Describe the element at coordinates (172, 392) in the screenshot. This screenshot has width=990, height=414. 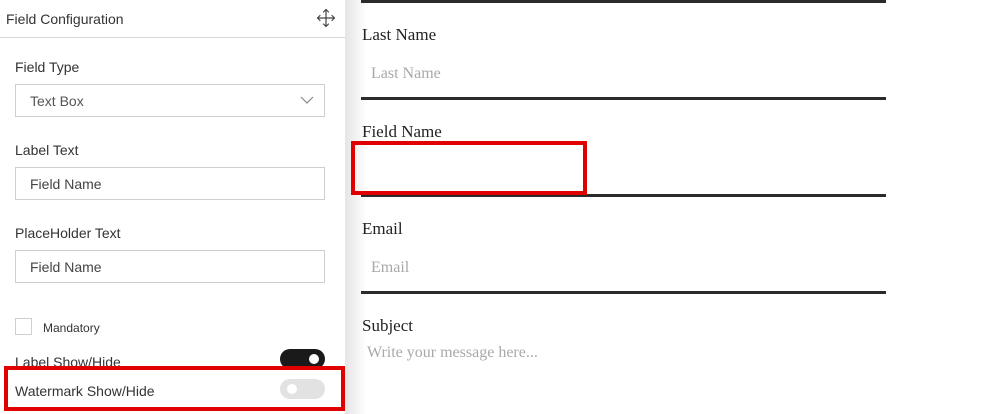
I see `watermark-row: Watermark Show/Hide` at that location.